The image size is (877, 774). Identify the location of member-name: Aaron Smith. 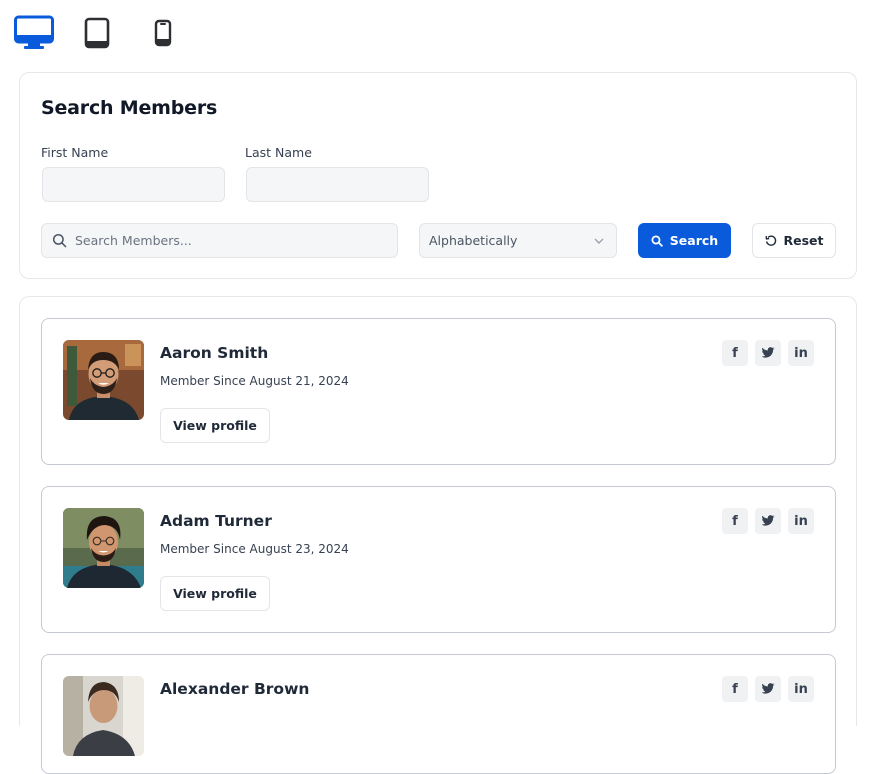
(214, 353).